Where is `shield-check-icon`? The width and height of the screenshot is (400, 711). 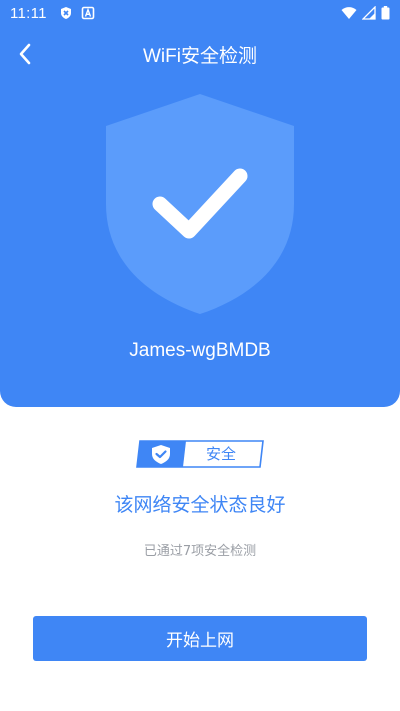
shield-check-icon is located at coordinates (200, 204).